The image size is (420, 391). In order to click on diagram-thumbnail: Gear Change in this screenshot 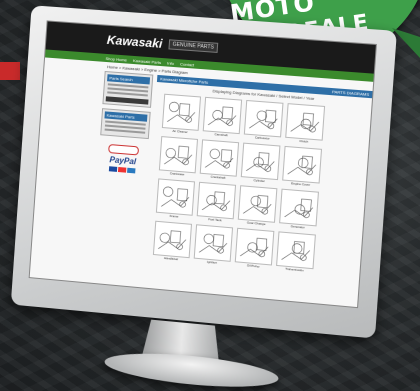, I will do `click(257, 206)`.